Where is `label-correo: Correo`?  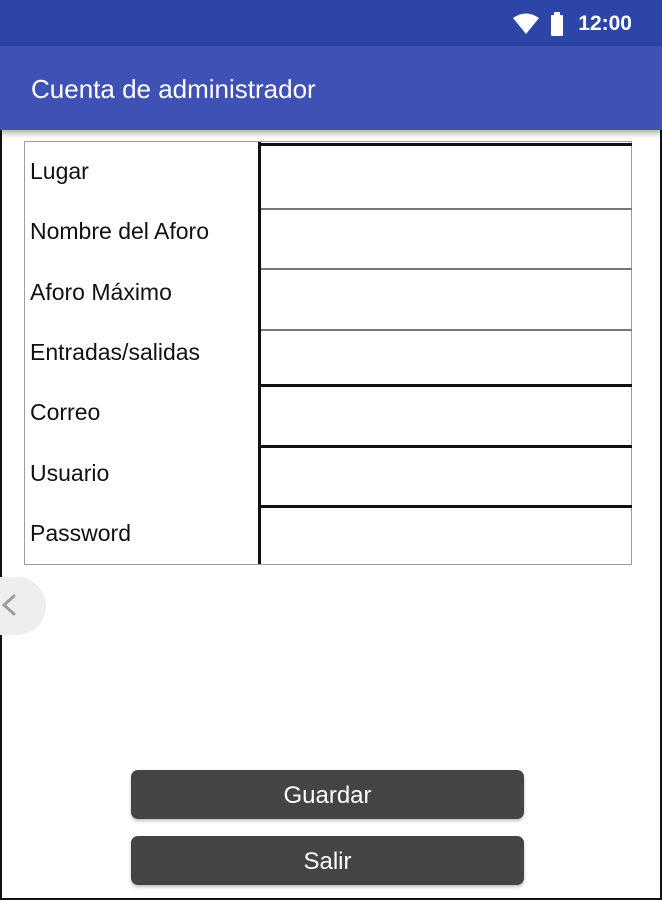 label-correo: Correo is located at coordinates (65, 412).